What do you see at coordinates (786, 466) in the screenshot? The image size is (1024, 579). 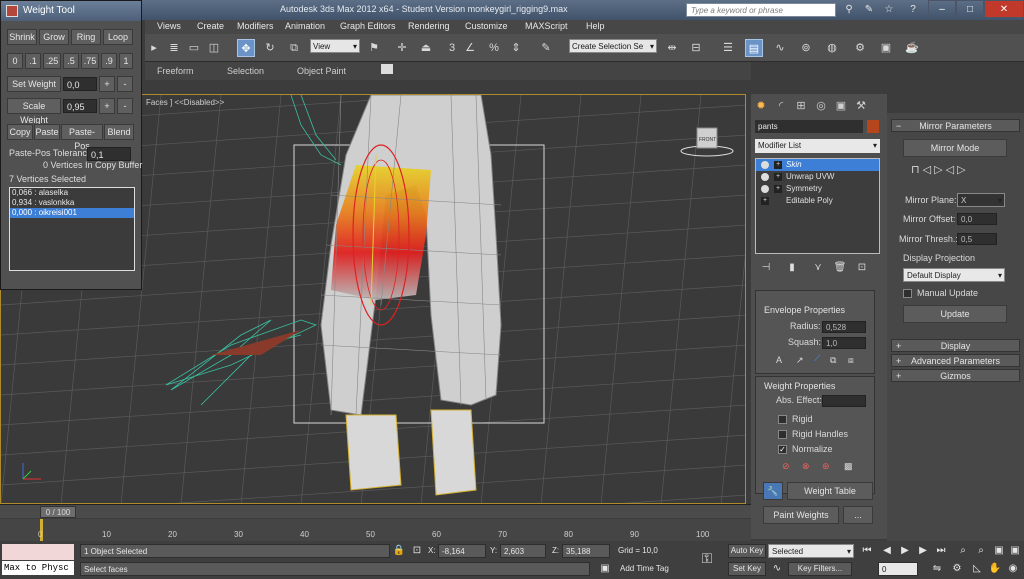 I see `exclude-verts-icon: ⊘` at bounding box center [786, 466].